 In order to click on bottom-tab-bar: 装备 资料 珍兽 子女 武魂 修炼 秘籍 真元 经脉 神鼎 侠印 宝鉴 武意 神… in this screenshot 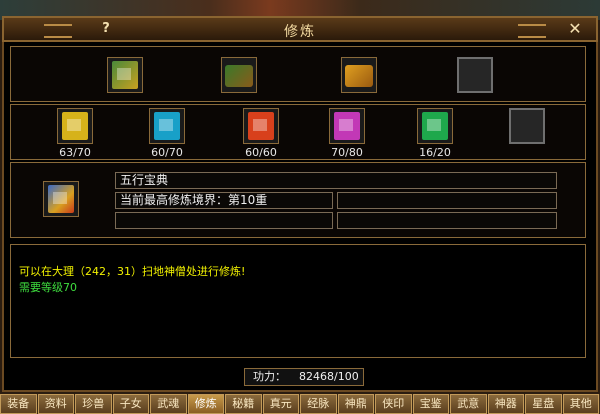, I will do `click(300, 404)`.